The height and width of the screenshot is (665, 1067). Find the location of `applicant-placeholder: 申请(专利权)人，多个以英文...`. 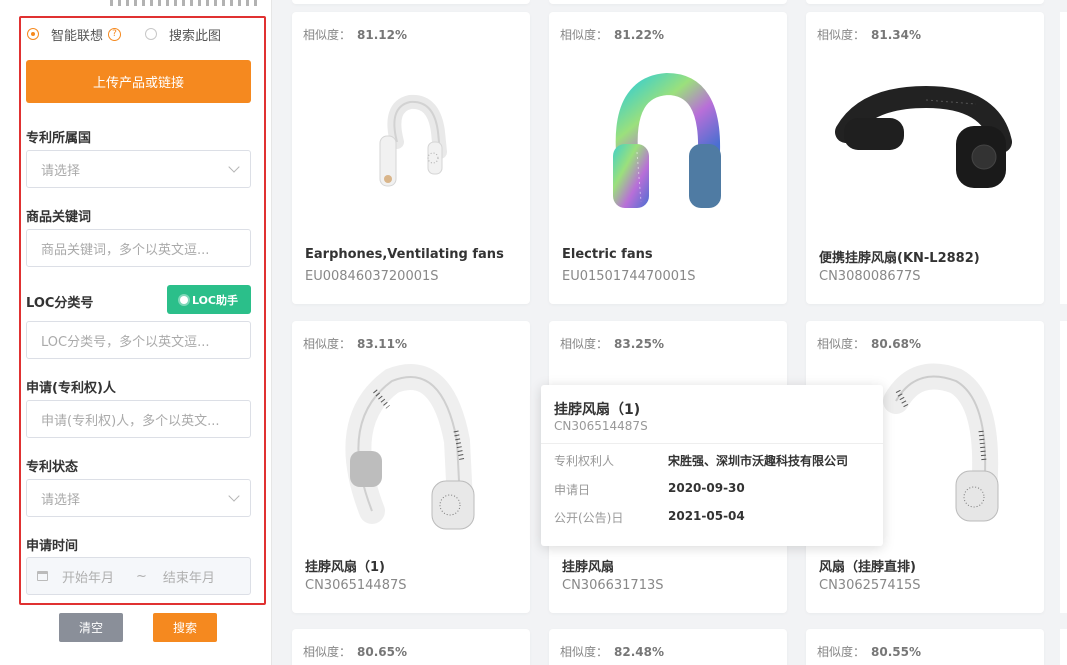

applicant-placeholder: 申请(专利权)人，多个以英文... is located at coordinates (130, 421).